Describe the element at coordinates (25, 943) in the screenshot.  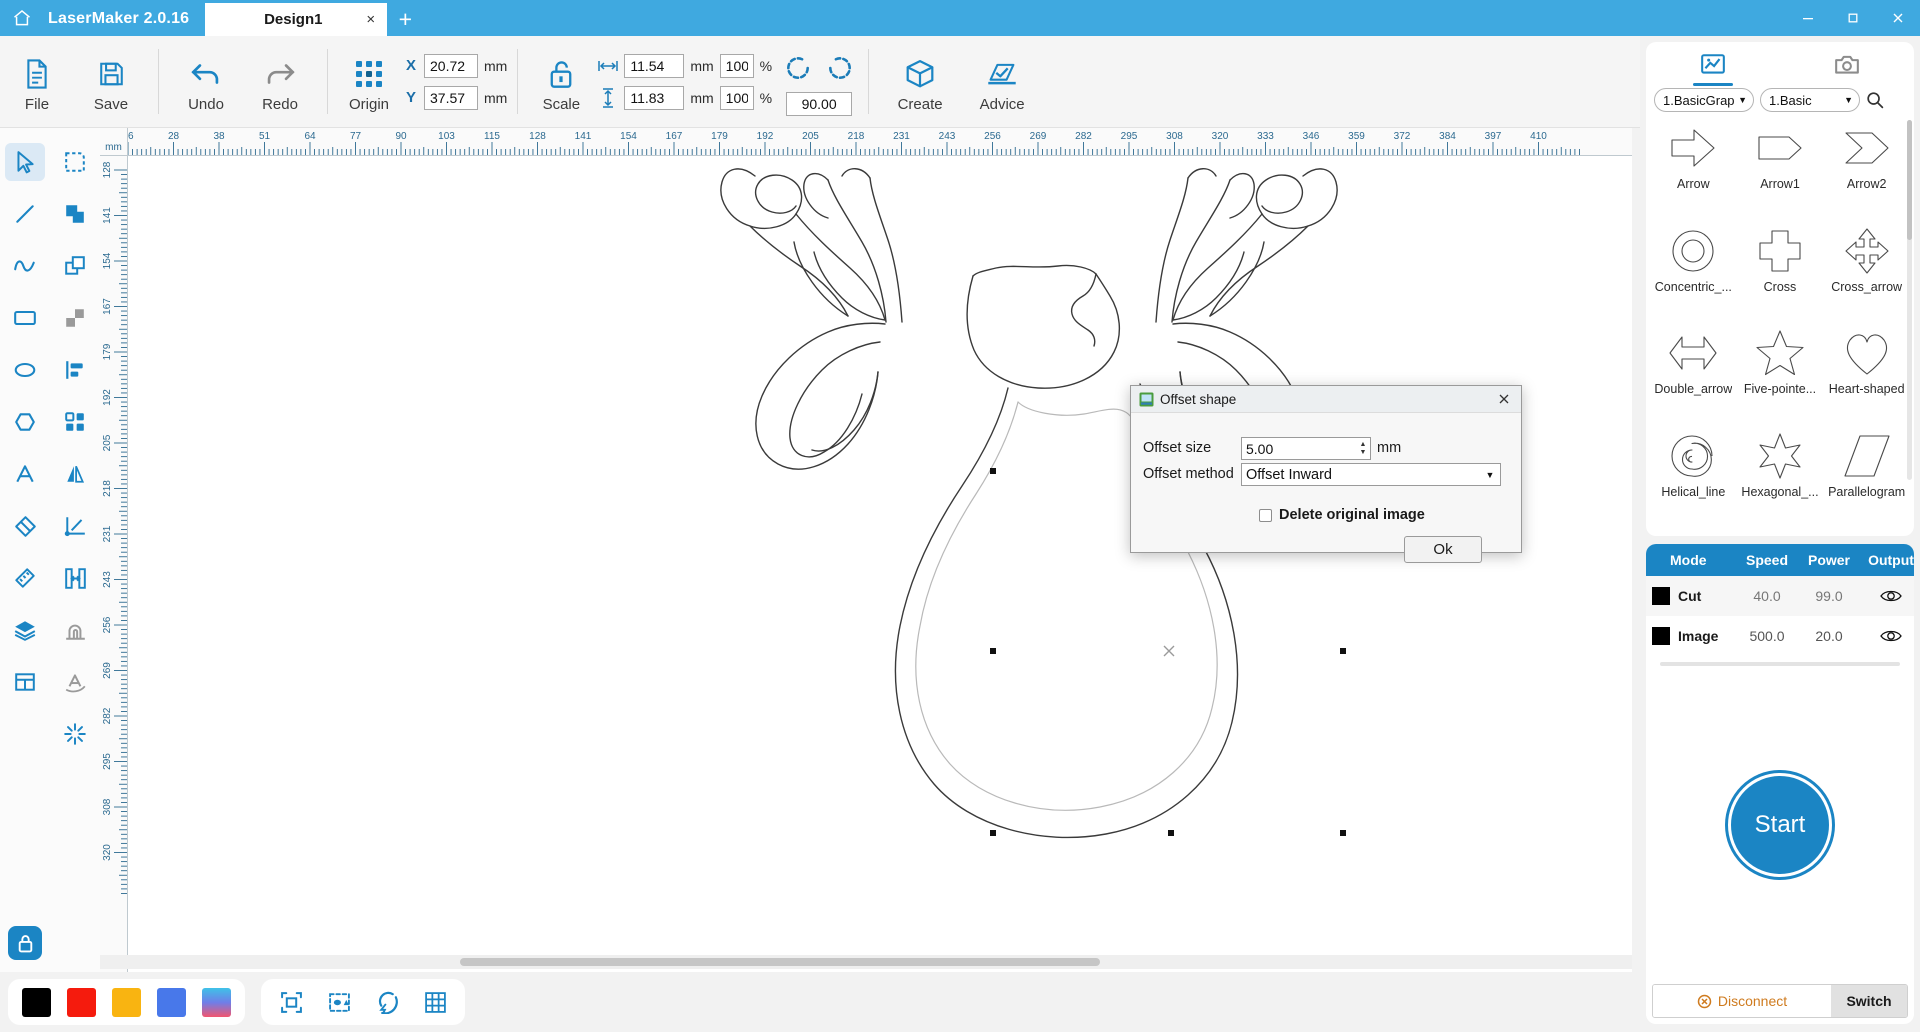
I see `lock-icon` at that location.